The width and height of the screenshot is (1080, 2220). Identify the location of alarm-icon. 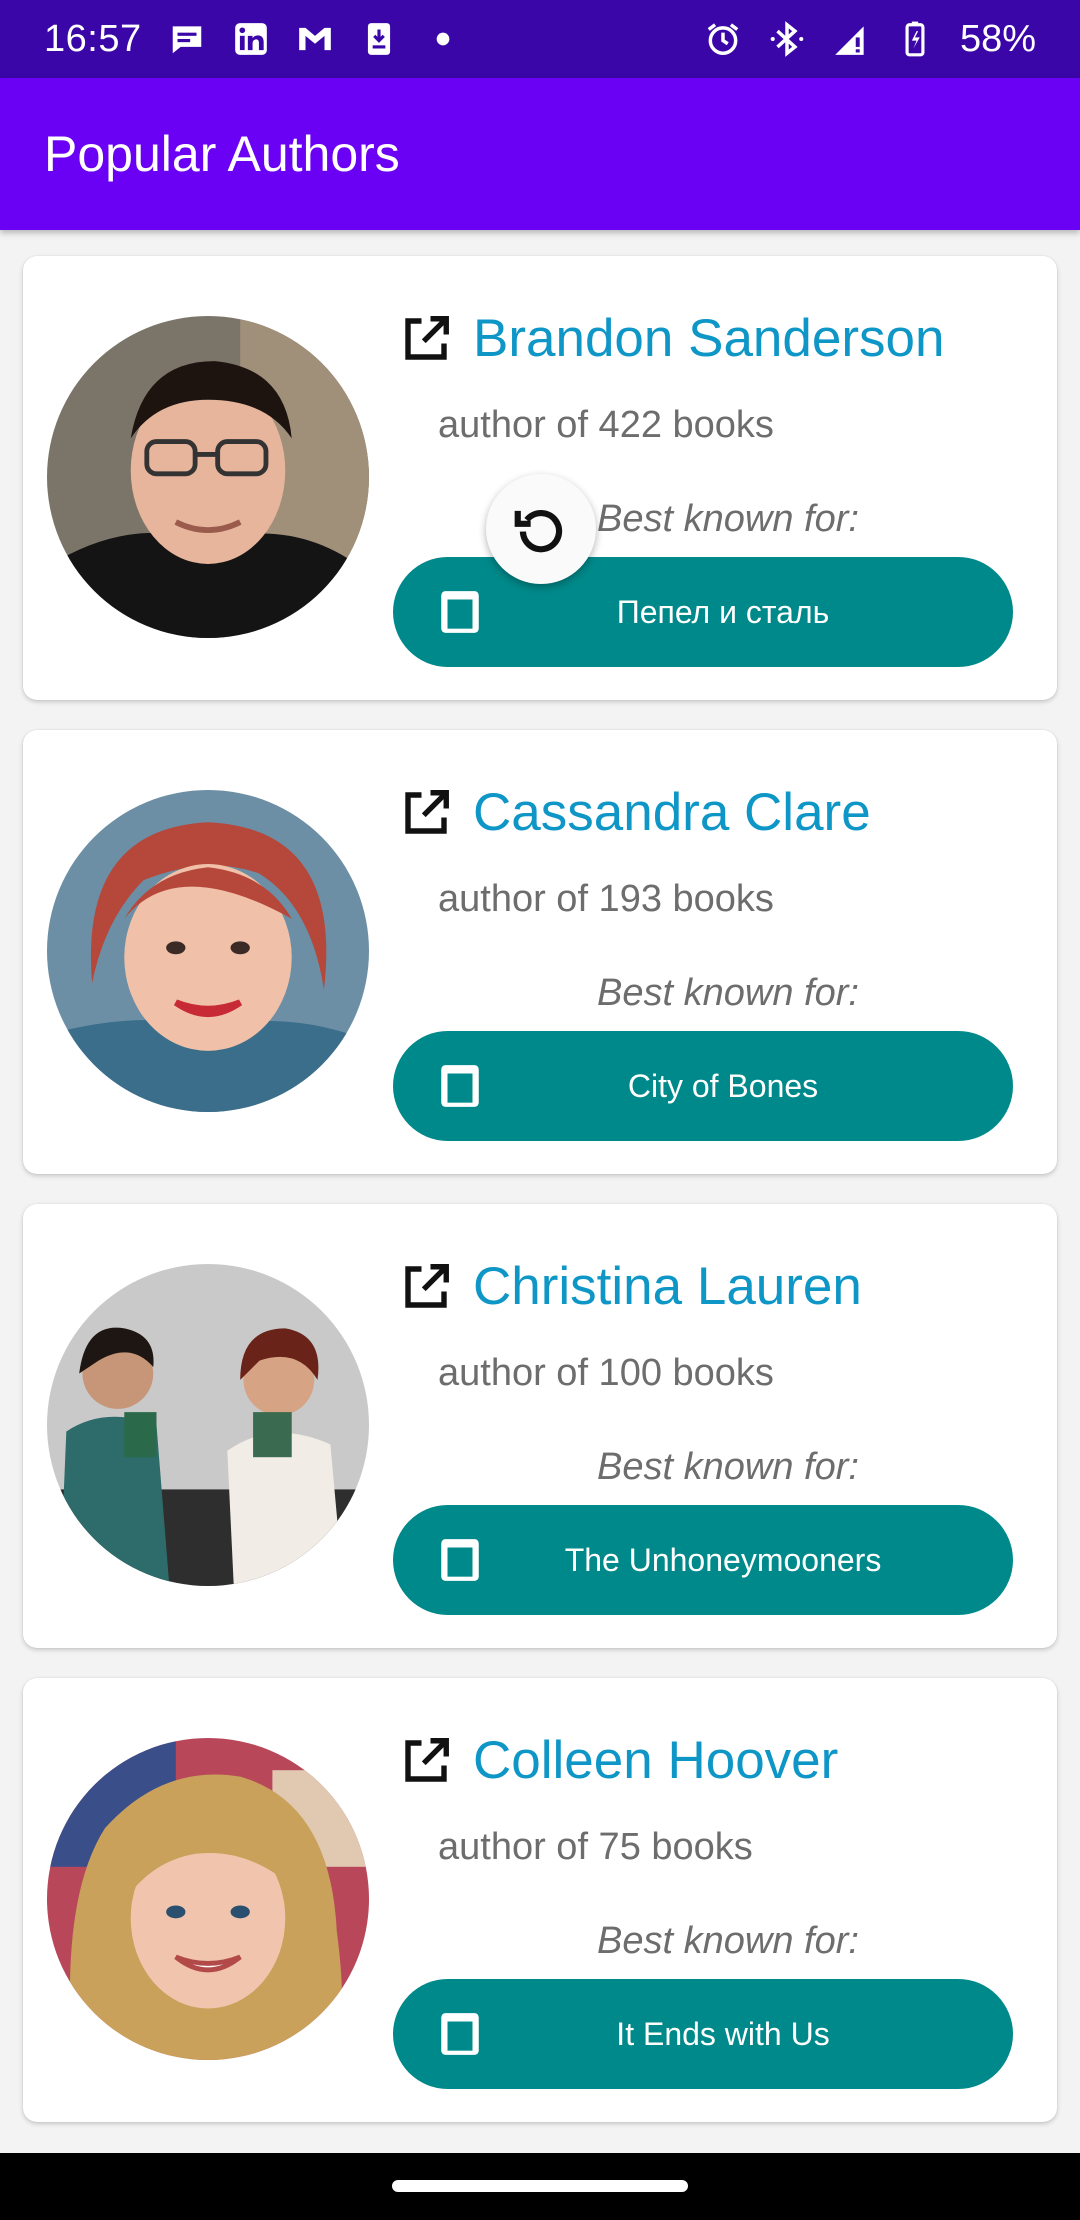
(723, 39).